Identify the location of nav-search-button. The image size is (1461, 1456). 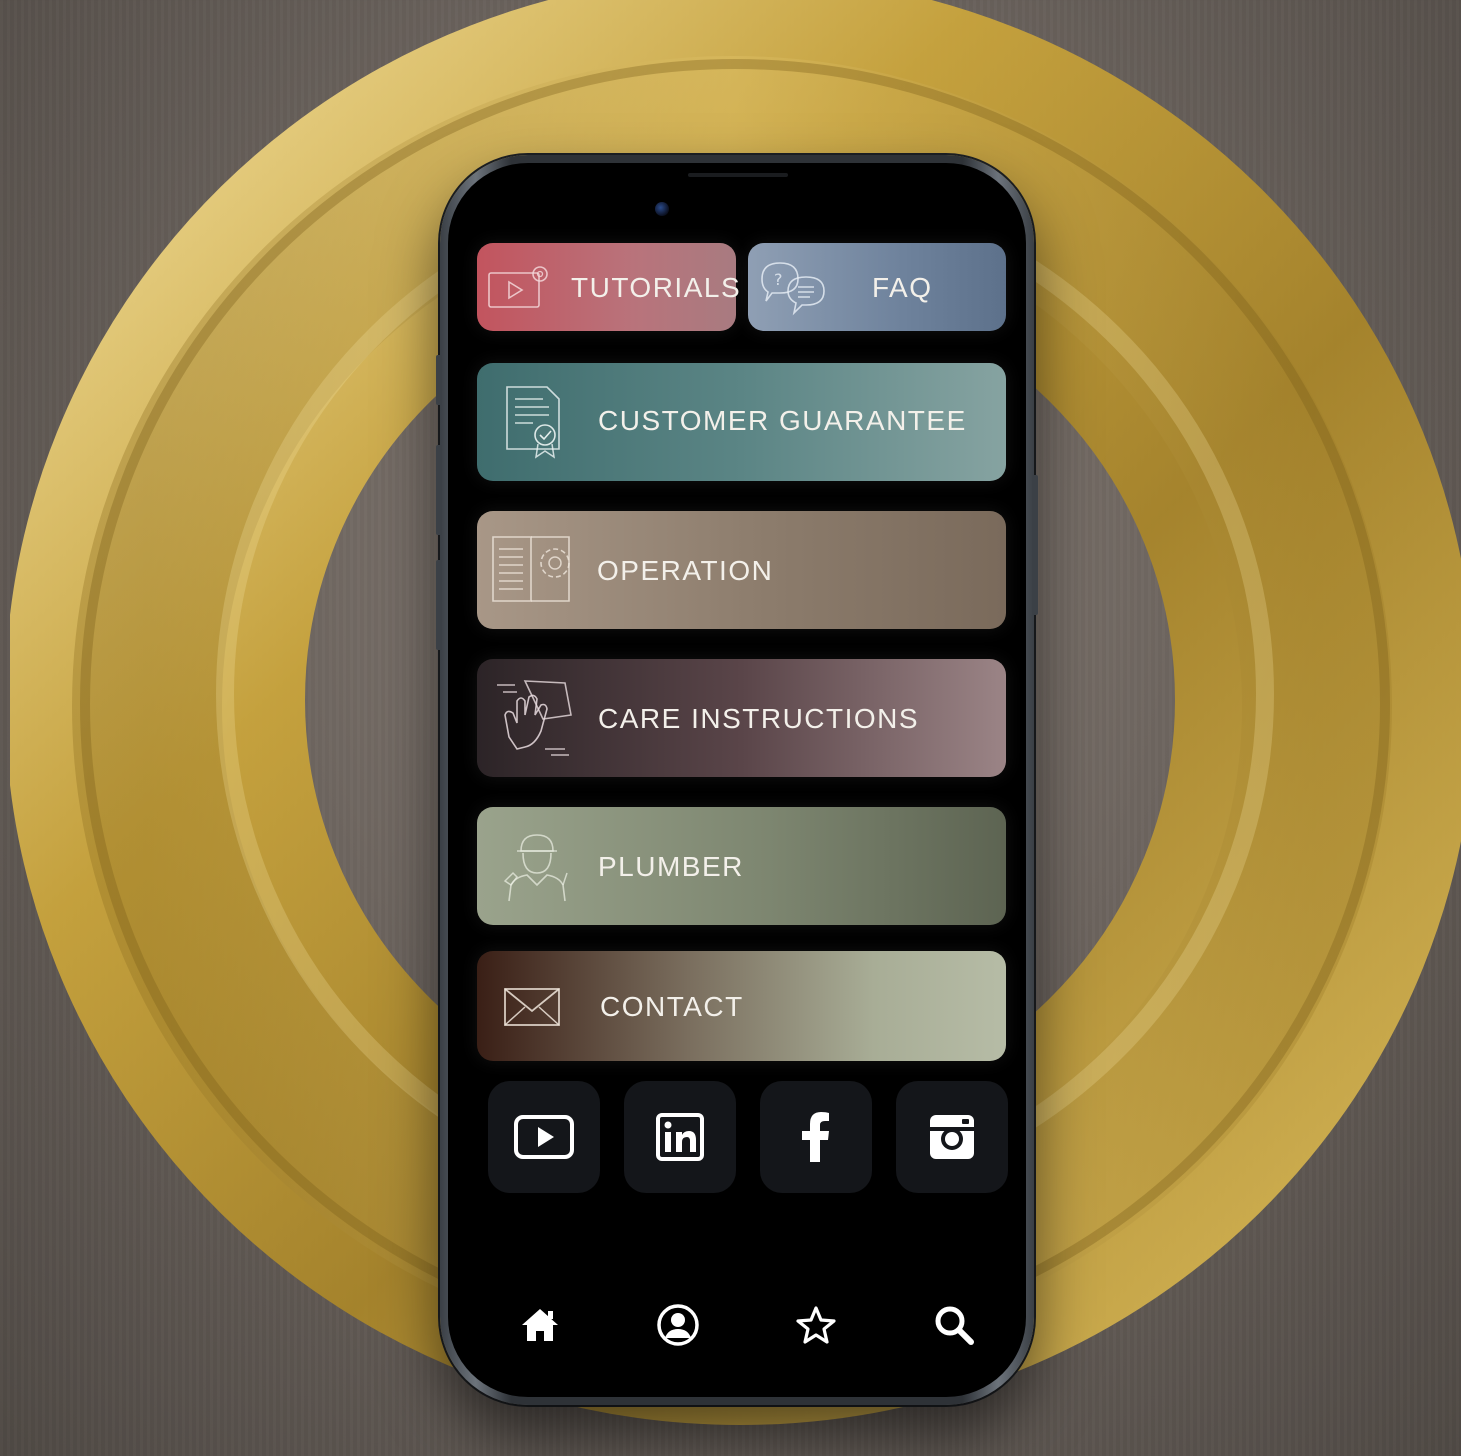
(954, 1325).